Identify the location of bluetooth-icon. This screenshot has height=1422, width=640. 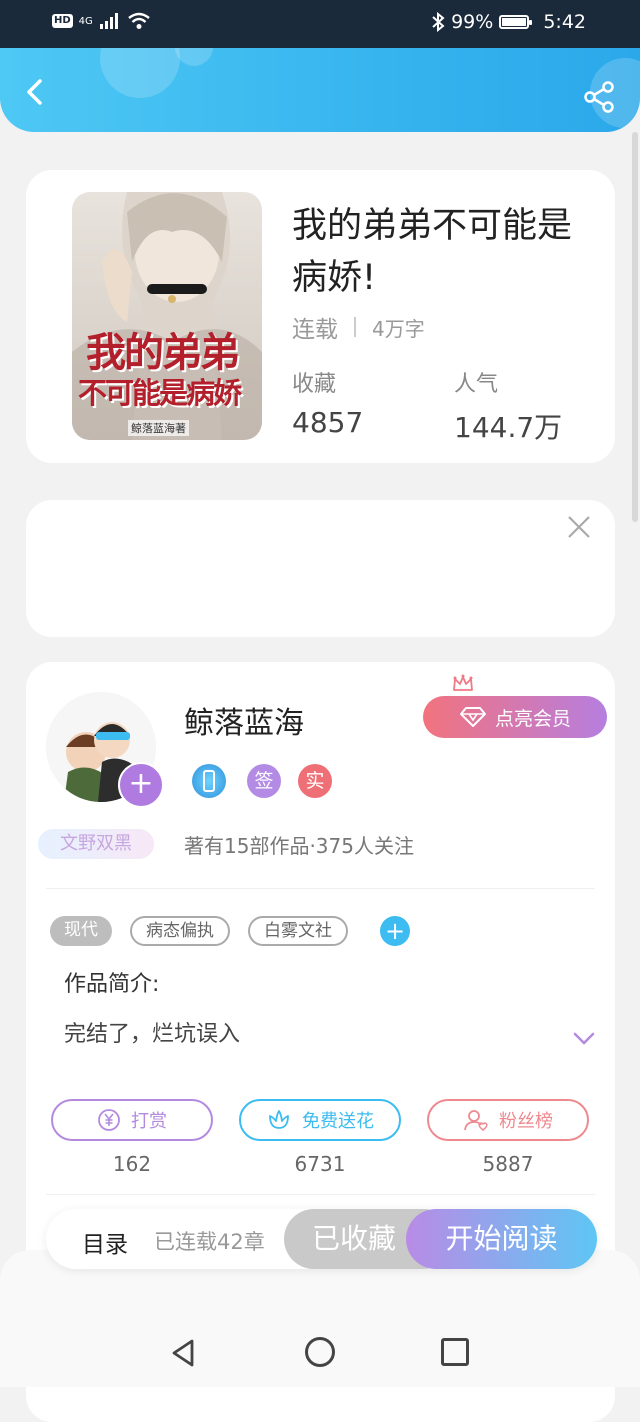
(438, 22).